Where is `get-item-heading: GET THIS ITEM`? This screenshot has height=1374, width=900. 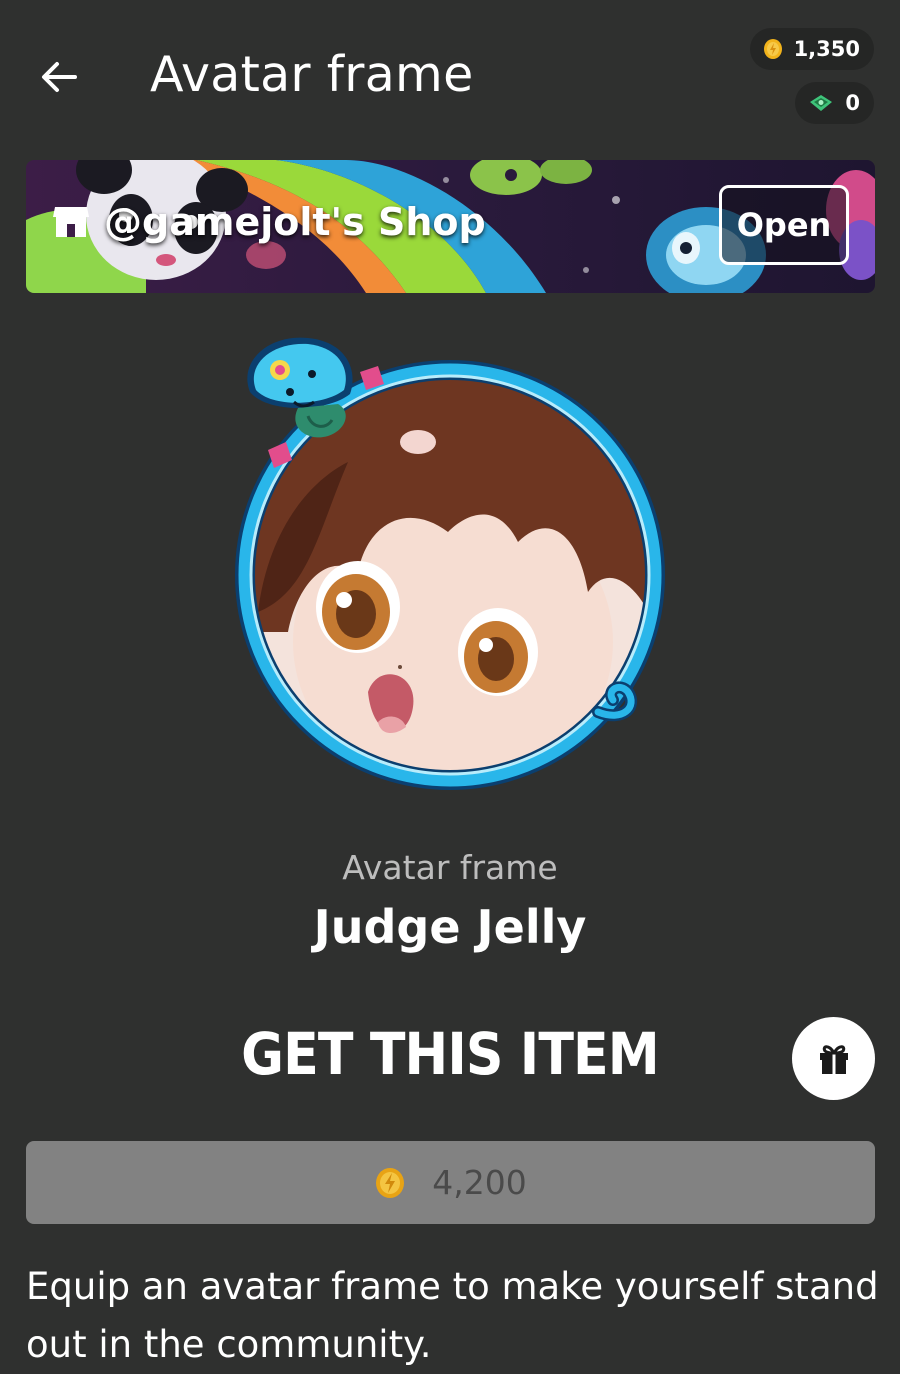 get-item-heading: GET THIS ITEM is located at coordinates (450, 1054).